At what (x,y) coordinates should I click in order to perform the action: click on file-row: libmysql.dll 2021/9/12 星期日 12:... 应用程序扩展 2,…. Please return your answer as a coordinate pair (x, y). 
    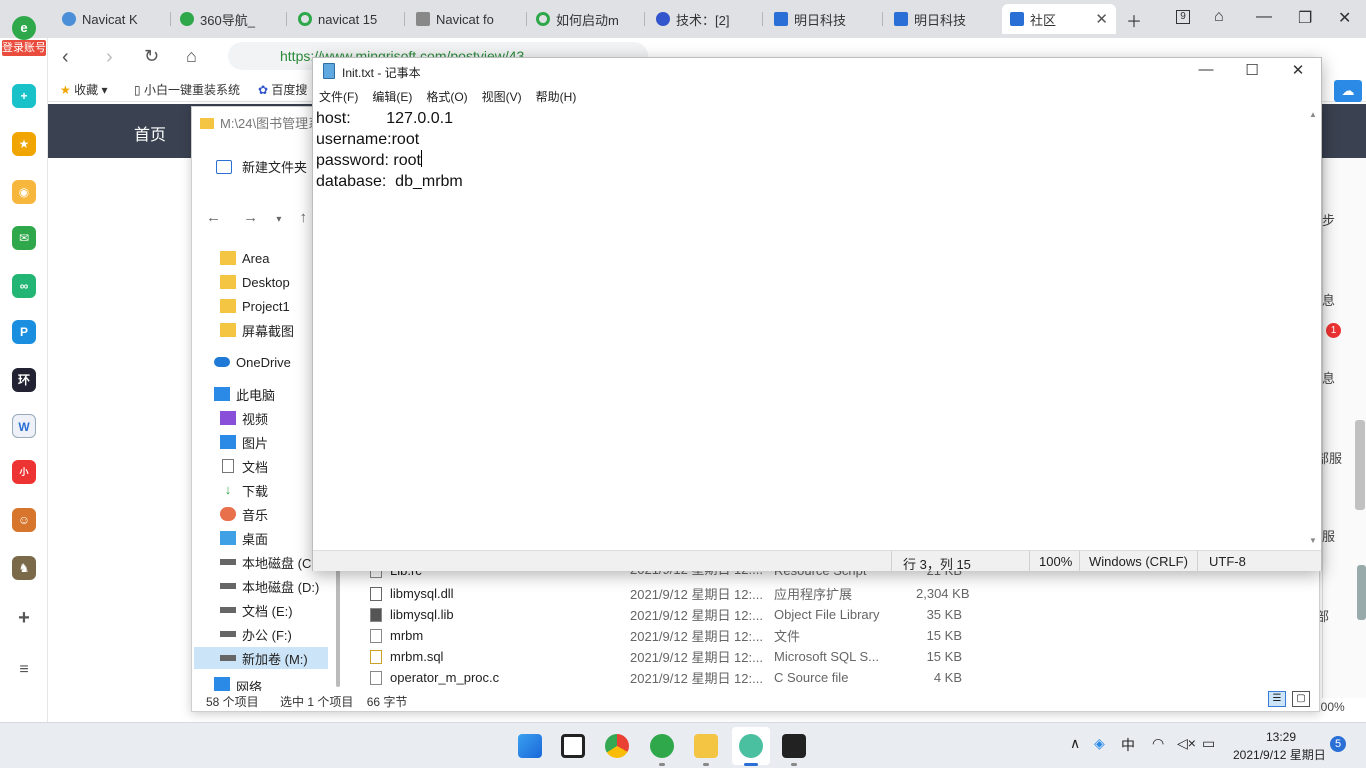
    Looking at the image, I should click on (680, 593).